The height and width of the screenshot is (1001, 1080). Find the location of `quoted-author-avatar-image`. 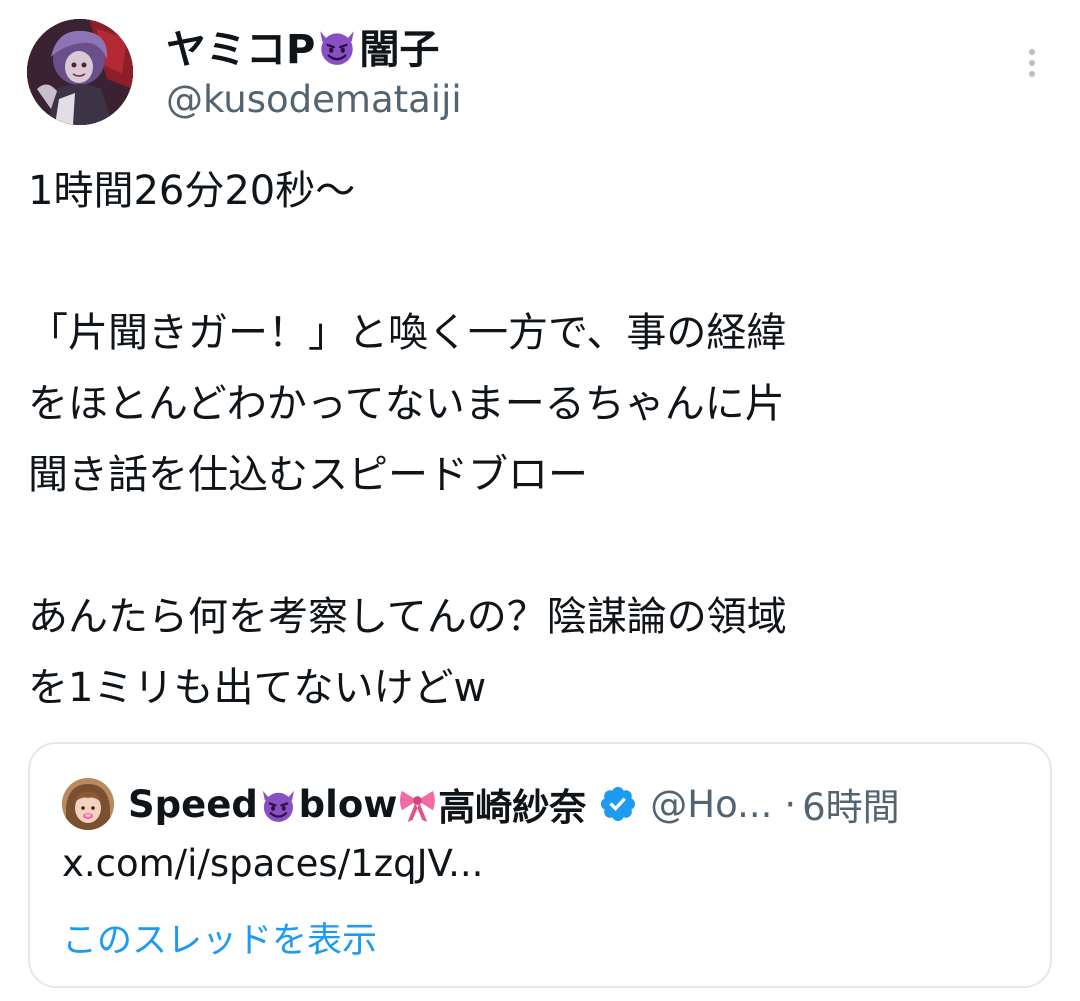

quoted-author-avatar-image is located at coordinates (88, 804).